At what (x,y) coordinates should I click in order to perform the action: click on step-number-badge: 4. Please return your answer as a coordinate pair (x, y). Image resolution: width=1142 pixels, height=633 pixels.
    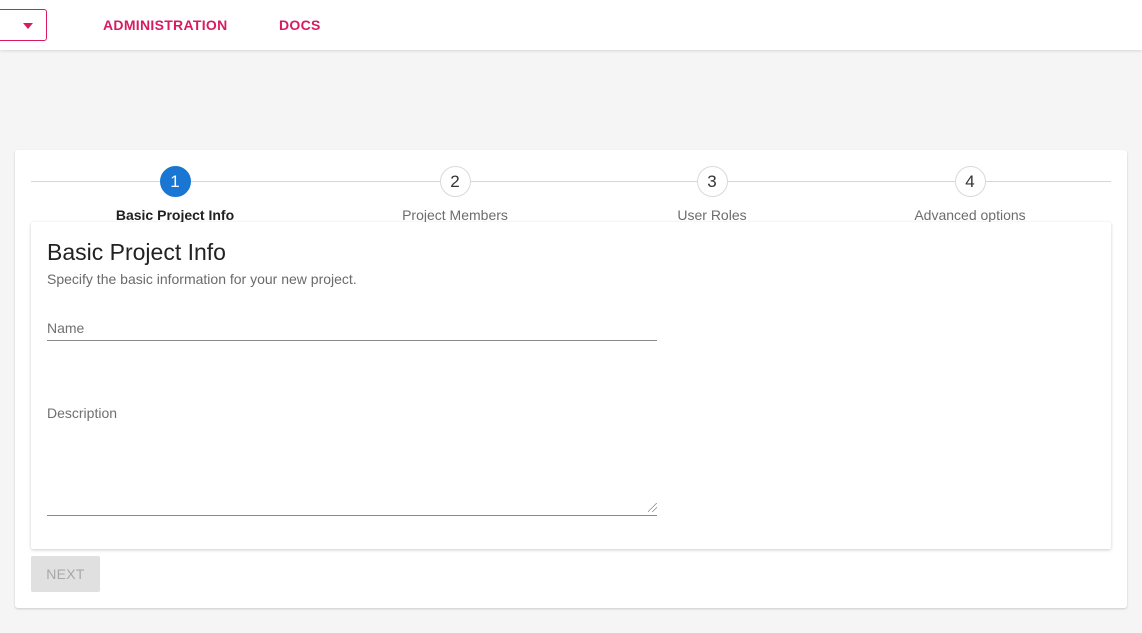
    Looking at the image, I should click on (970, 181).